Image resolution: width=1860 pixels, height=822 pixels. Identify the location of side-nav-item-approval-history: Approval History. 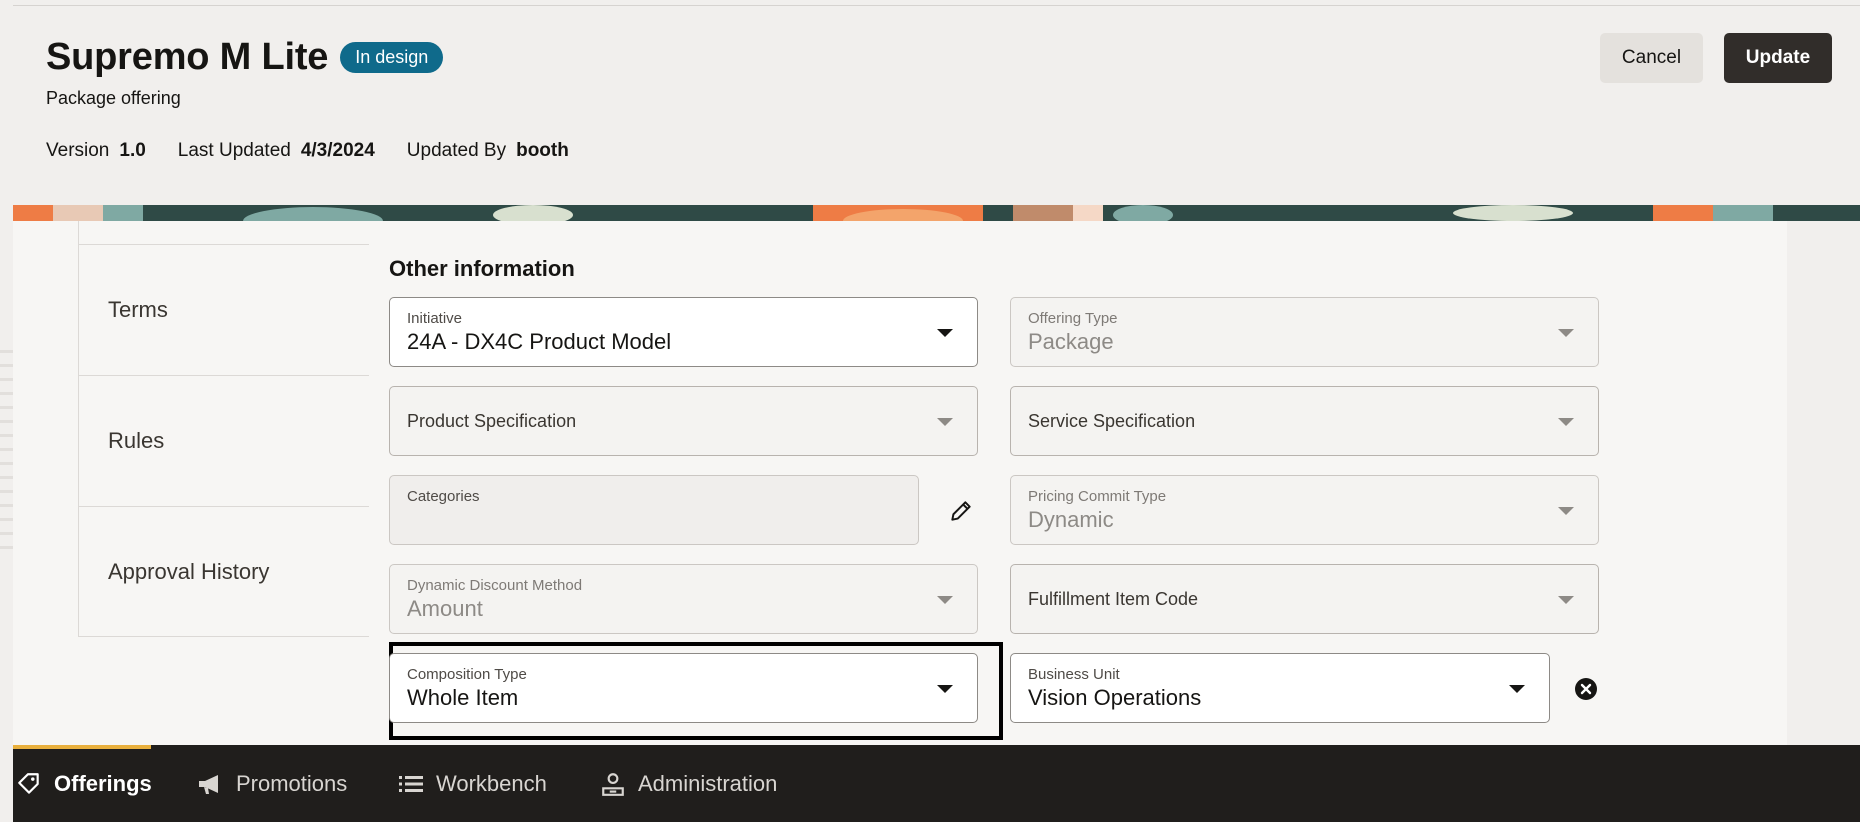
(224, 572).